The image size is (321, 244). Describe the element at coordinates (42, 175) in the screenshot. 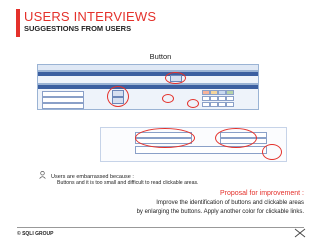

I see `user-icon` at that location.